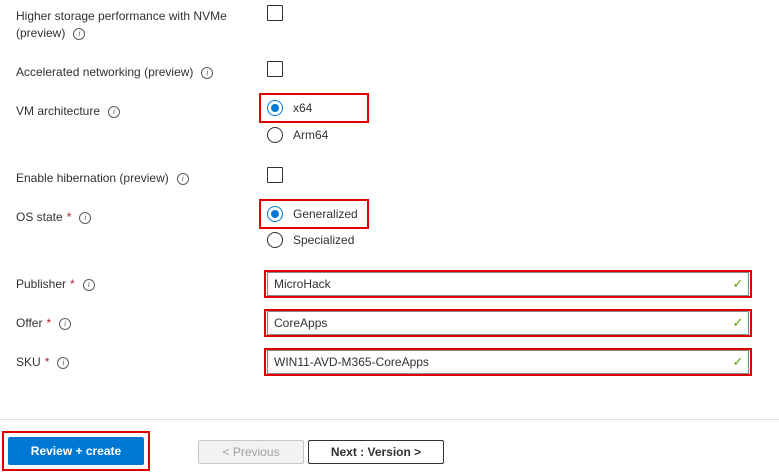 The height and width of the screenshot is (476, 779). I want to click on footer-divider, so click(389, 419).